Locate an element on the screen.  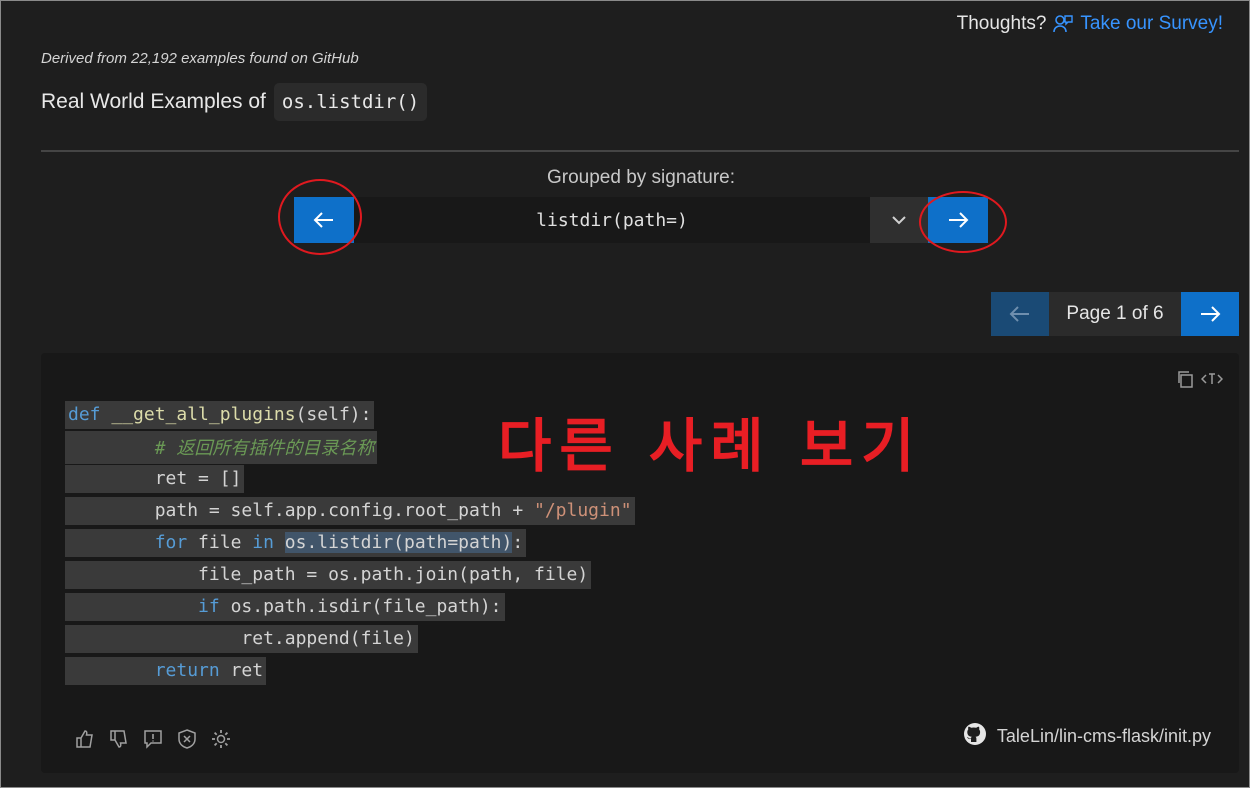
code-token: ret is located at coordinates (241, 670).